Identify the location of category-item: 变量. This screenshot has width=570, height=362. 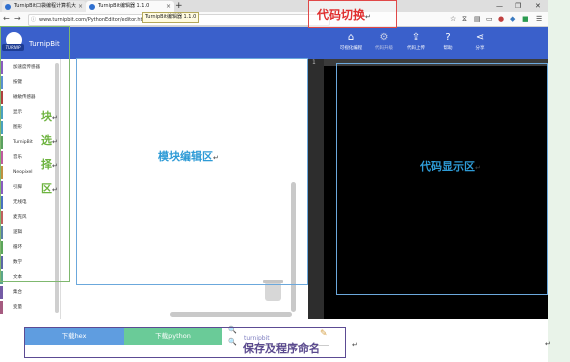
(30, 307).